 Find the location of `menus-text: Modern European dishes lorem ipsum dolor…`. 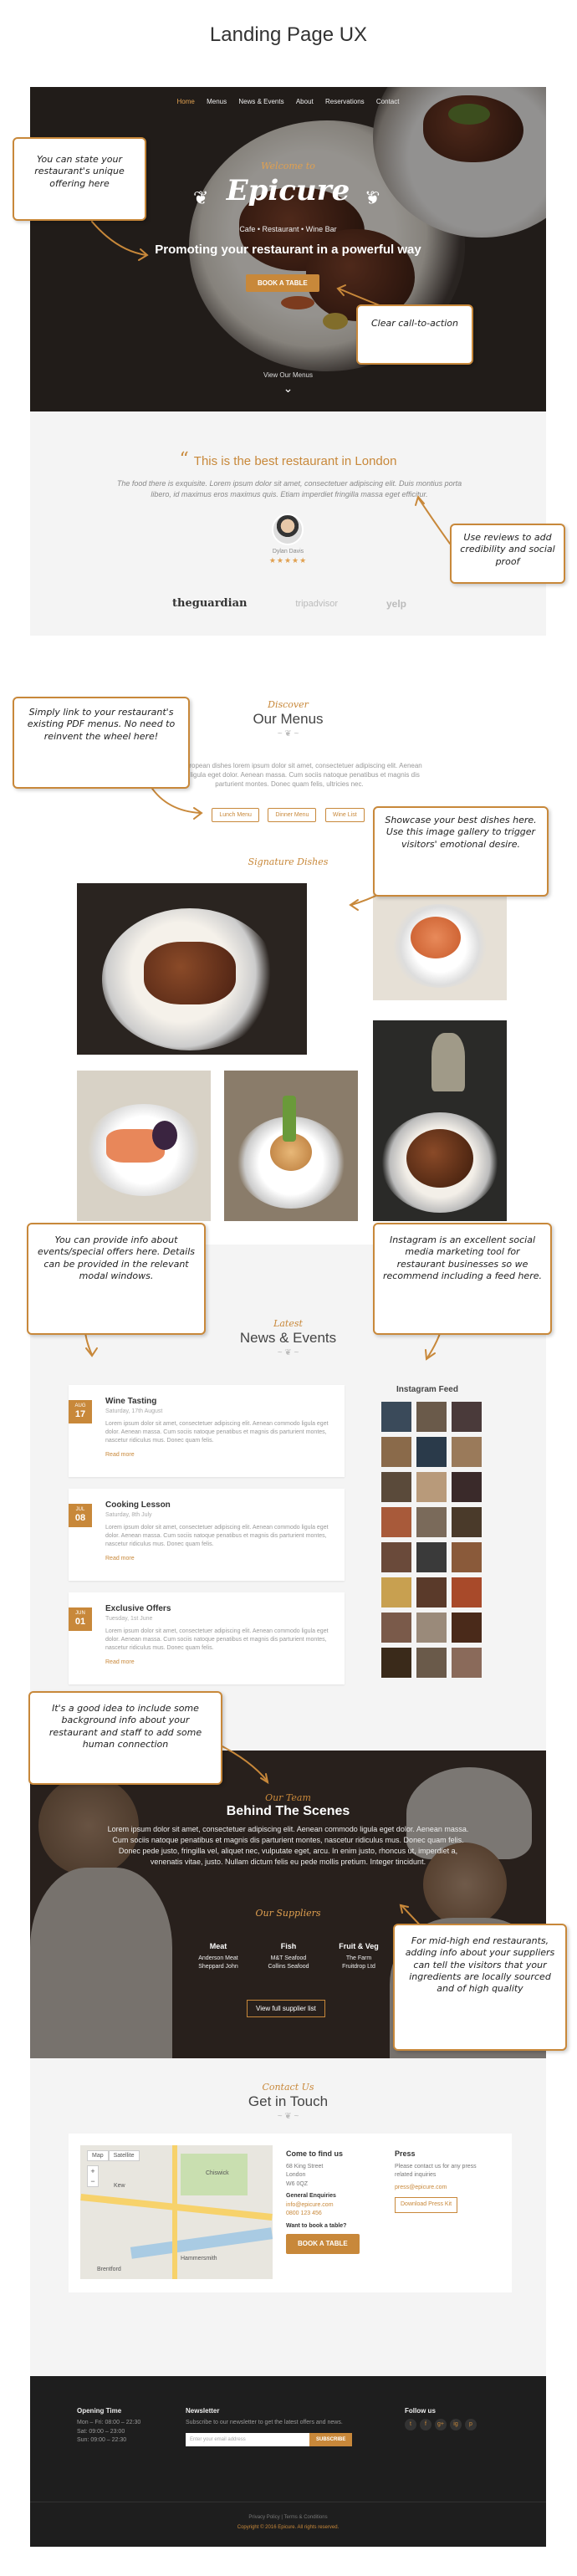

menus-text: Modern European dishes lorem ipsum dolor… is located at coordinates (289, 775).